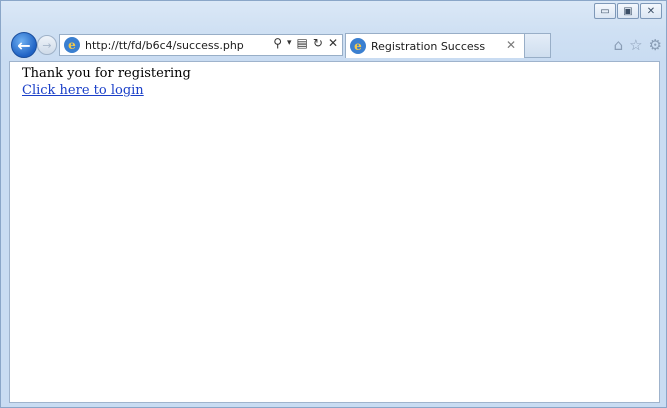 The height and width of the screenshot is (408, 667). I want to click on home-icon: ⌂, so click(619, 45).